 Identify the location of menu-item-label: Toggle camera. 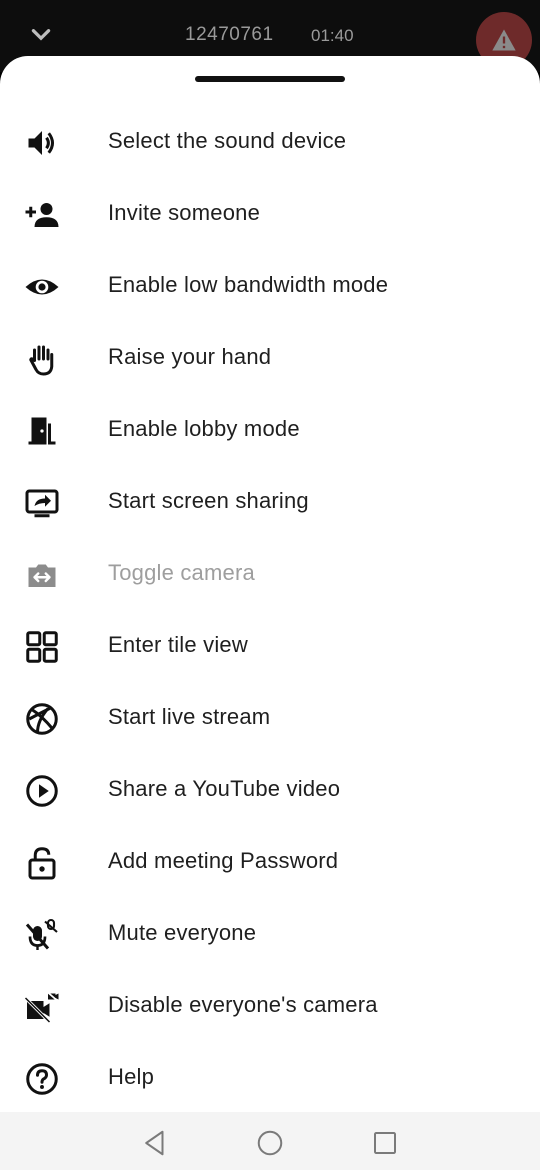
(181, 572).